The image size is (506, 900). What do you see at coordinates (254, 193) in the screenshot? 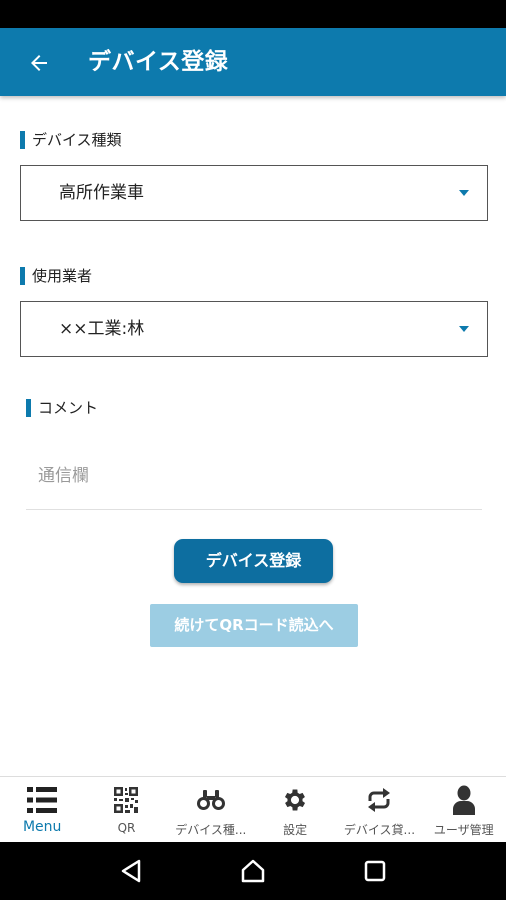
I see `device-type-select: 高所作業車` at bounding box center [254, 193].